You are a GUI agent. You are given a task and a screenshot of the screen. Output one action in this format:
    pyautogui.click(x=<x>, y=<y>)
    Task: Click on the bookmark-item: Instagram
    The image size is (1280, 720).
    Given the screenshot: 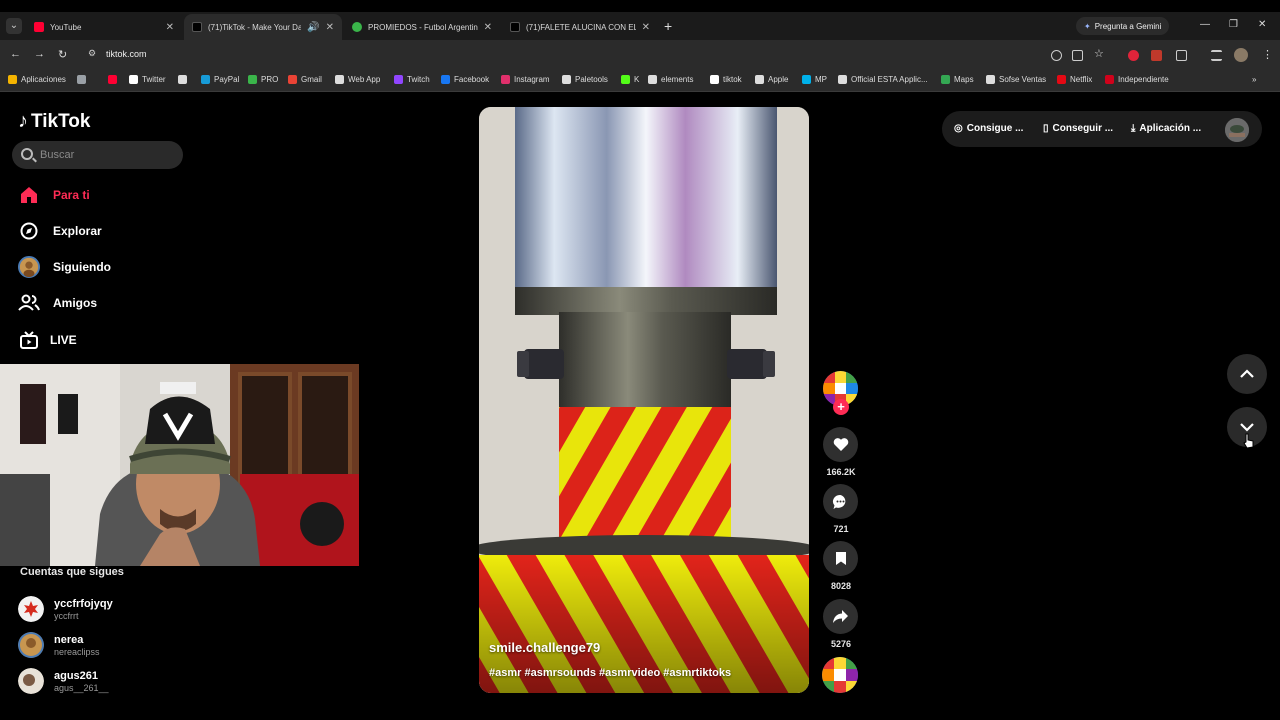 What is the action you would take?
    pyautogui.click(x=525, y=79)
    